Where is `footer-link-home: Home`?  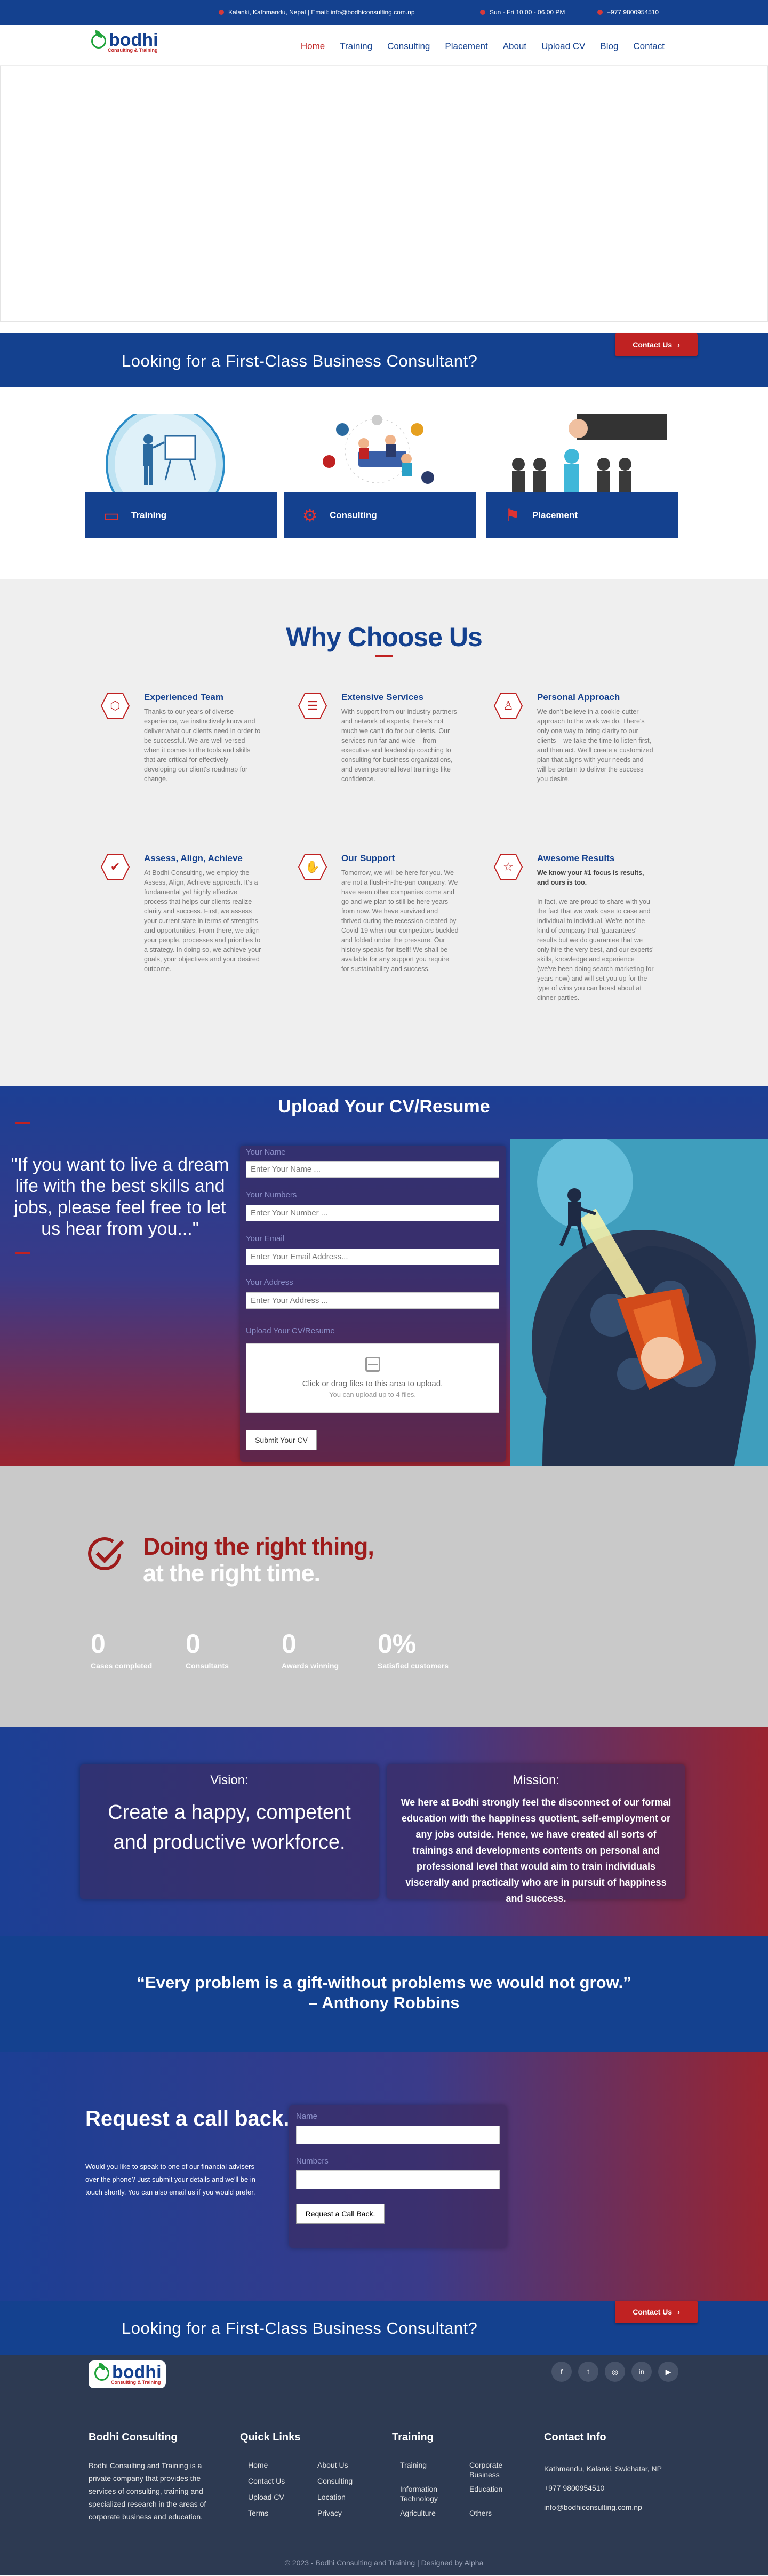 footer-link-home: Home is located at coordinates (280, 2465).